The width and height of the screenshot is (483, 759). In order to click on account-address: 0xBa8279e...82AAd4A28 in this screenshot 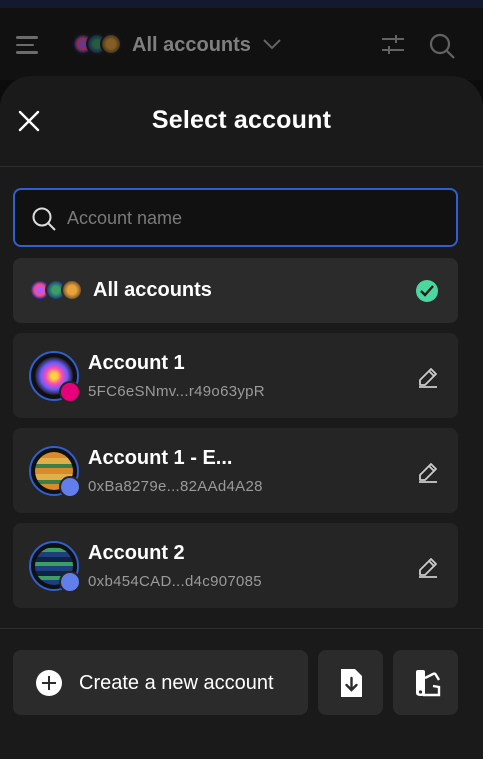, I will do `click(175, 486)`.